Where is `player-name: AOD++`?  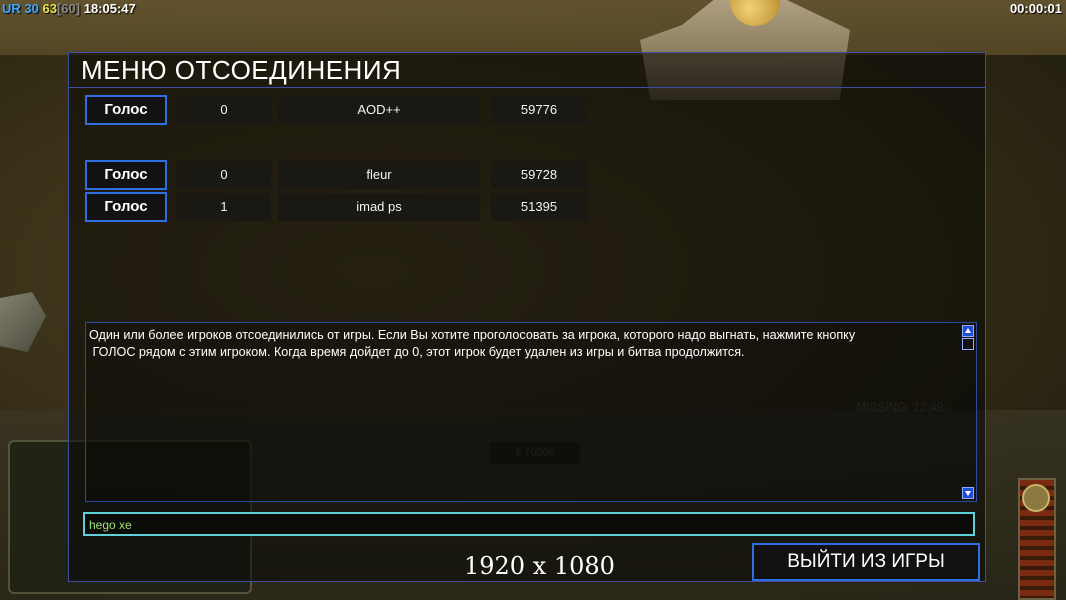
player-name: AOD++ is located at coordinates (379, 110).